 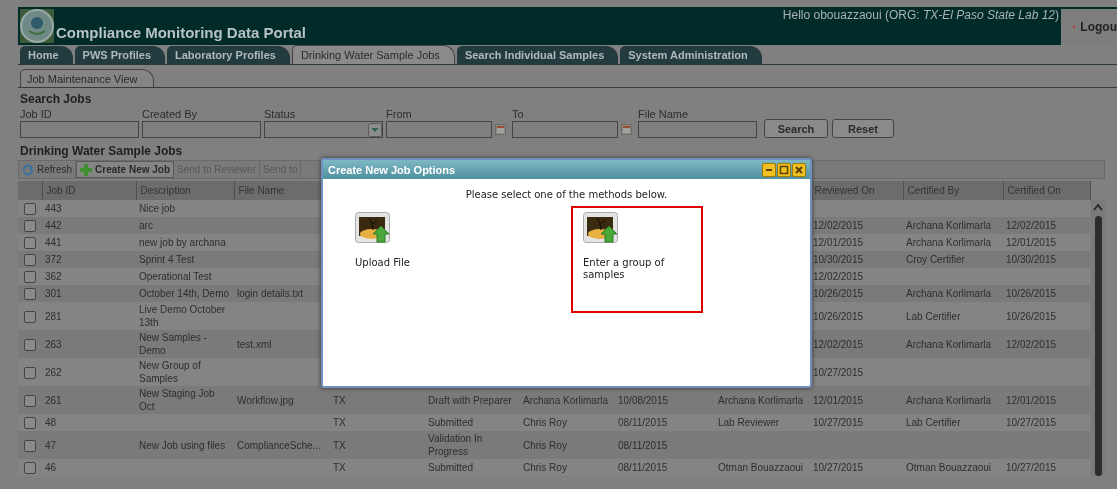 What do you see at coordinates (1098, 207) in the screenshot?
I see `scroll-up-icon` at bounding box center [1098, 207].